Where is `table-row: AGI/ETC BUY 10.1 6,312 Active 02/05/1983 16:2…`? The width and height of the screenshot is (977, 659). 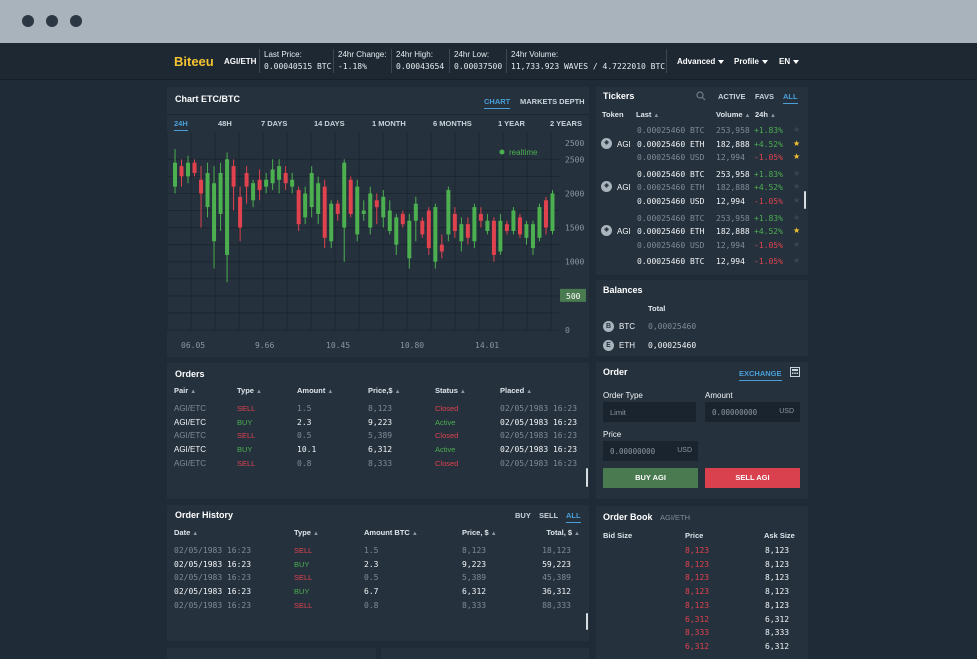
table-row: AGI/ETC BUY 10.1 6,312 Active 02/05/1983 16:2… is located at coordinates (376, 451).